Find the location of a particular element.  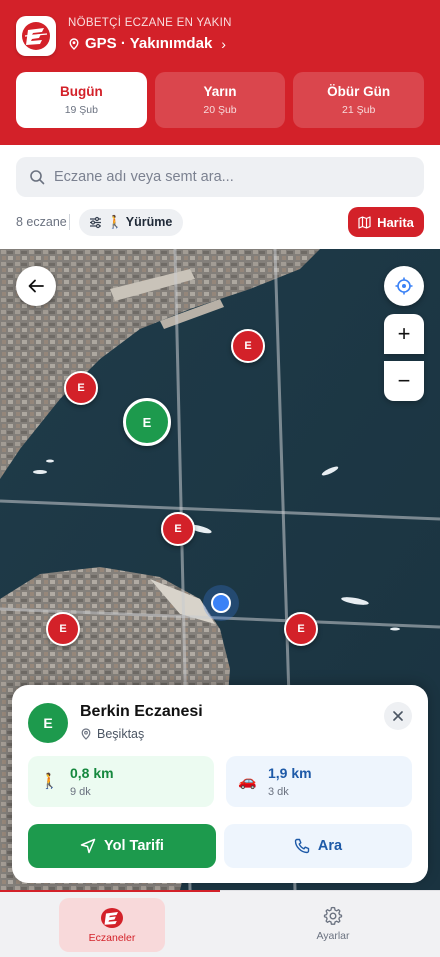

pharmacy-name: Berkin Eczanesi is located at coordinates (141, 711).